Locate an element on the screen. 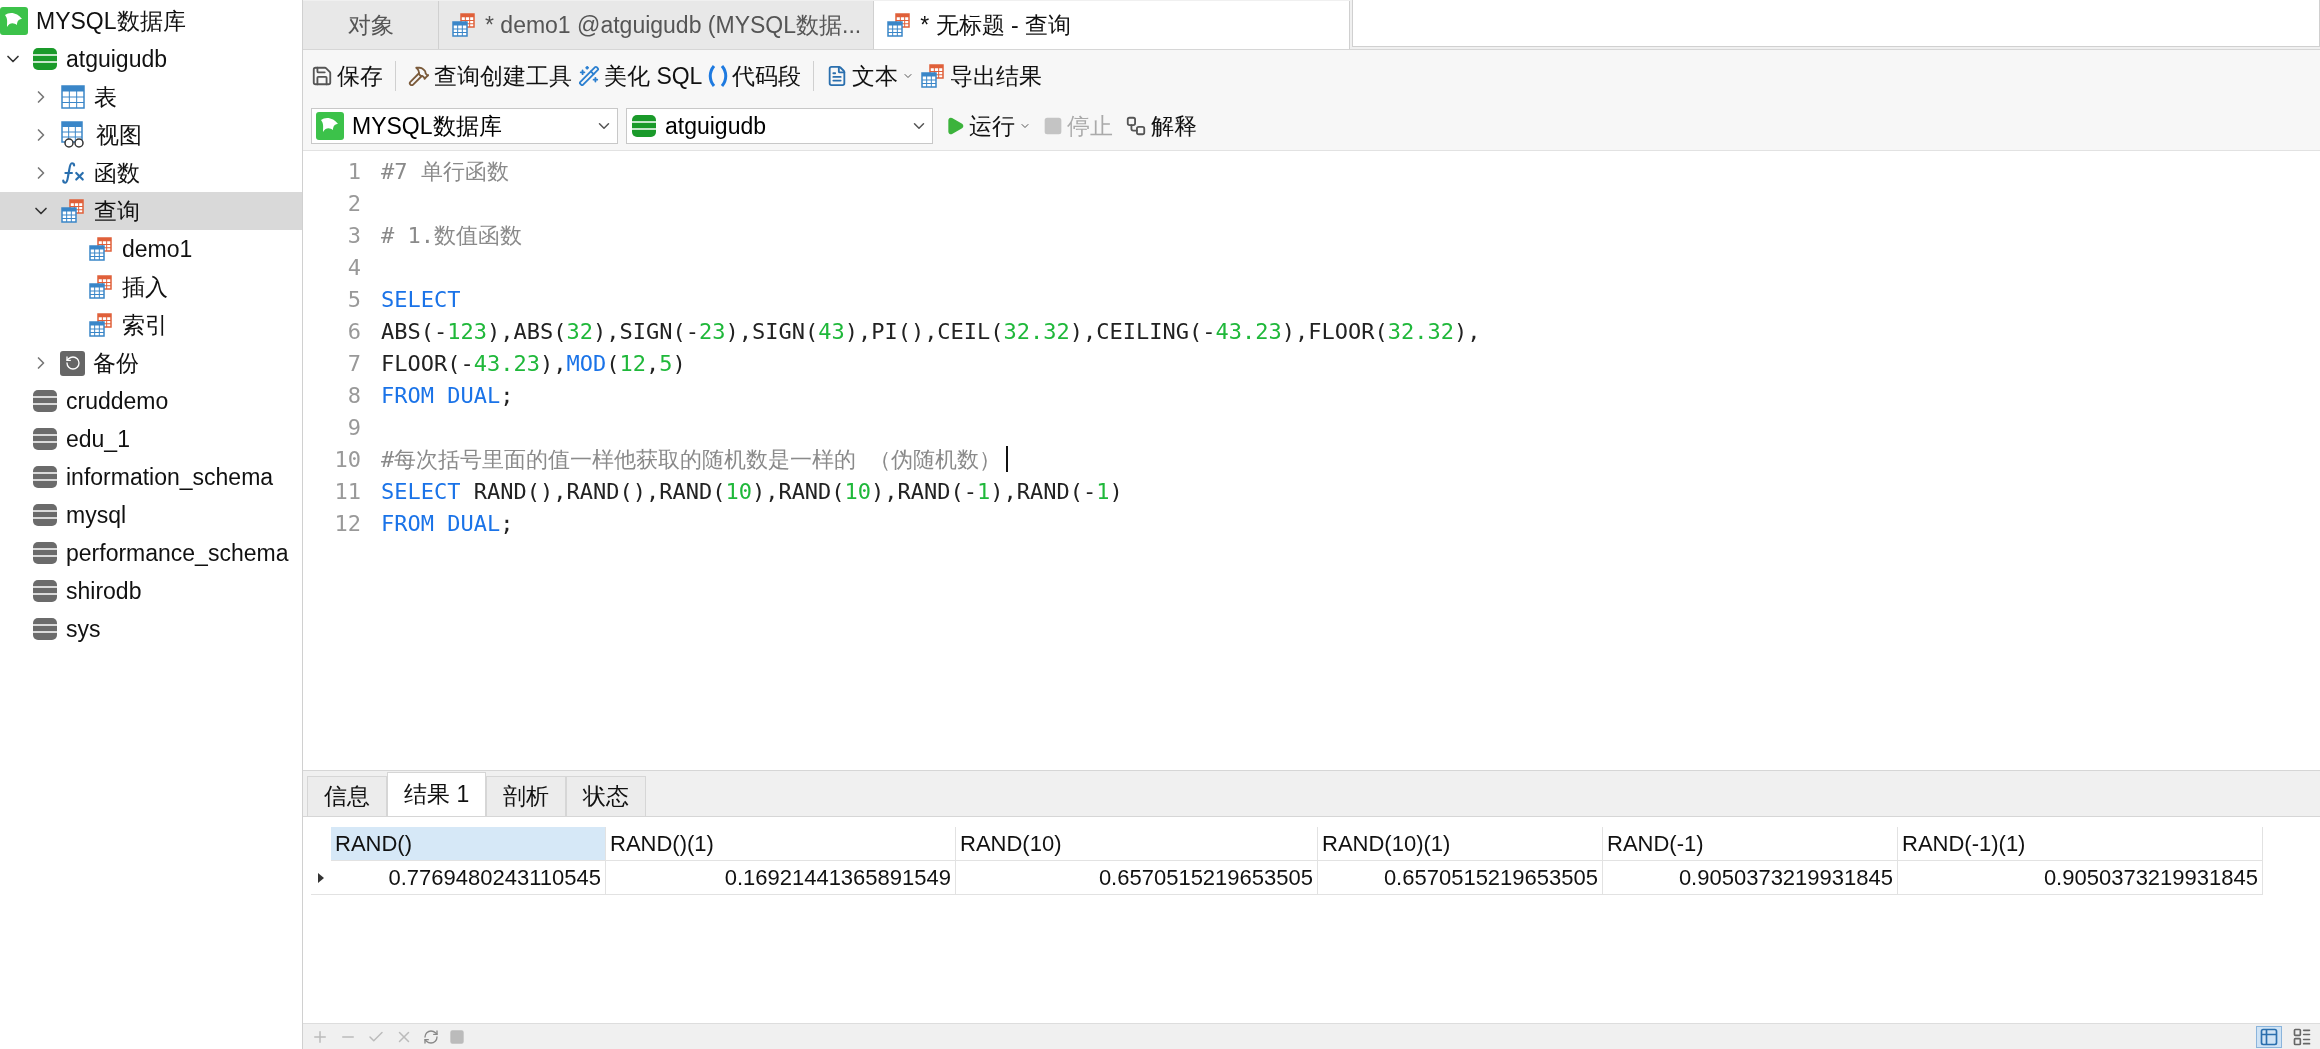  tree-label: shirodb is located at coordinates (104, 591).